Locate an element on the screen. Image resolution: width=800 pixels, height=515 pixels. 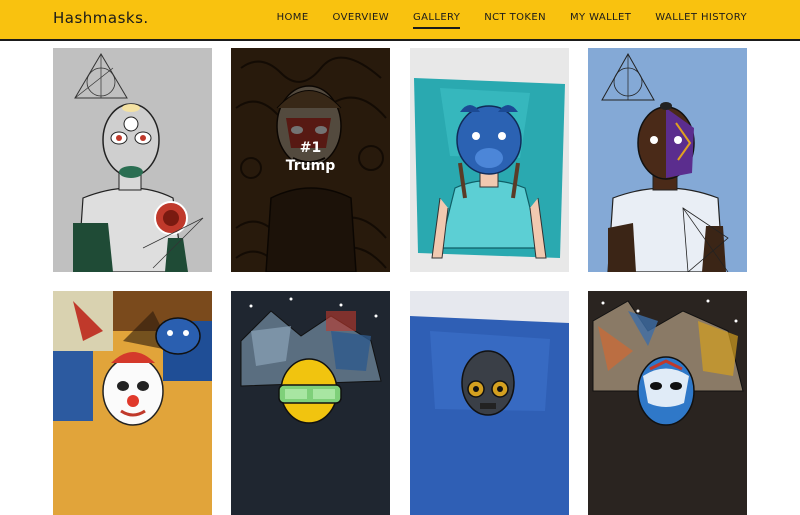
nav-home: HOME is located at coordinates (293, 20).